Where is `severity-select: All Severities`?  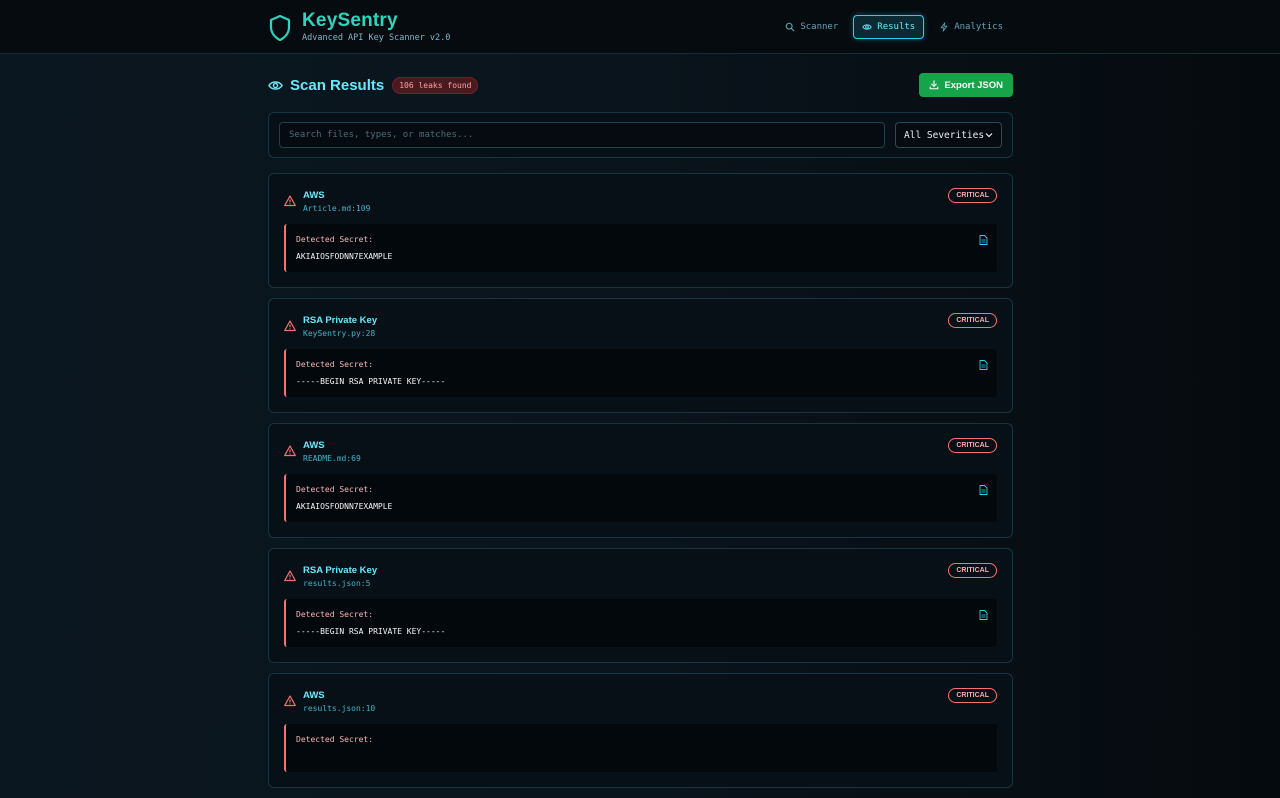
severity-select: All Severities is located at coordinates (948, 135).